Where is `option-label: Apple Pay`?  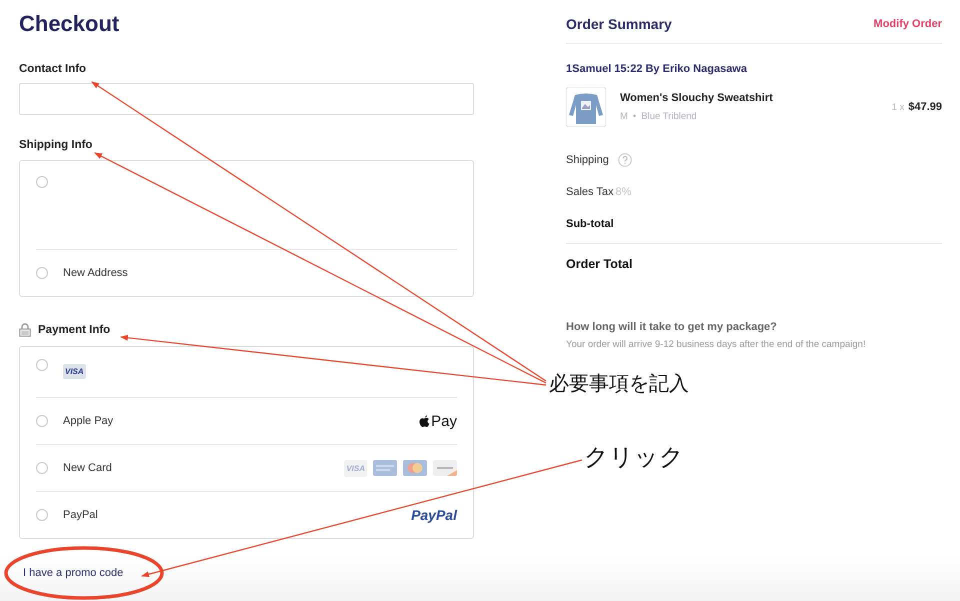
option-label: Apple Pay is located at coordinates (88, 421).